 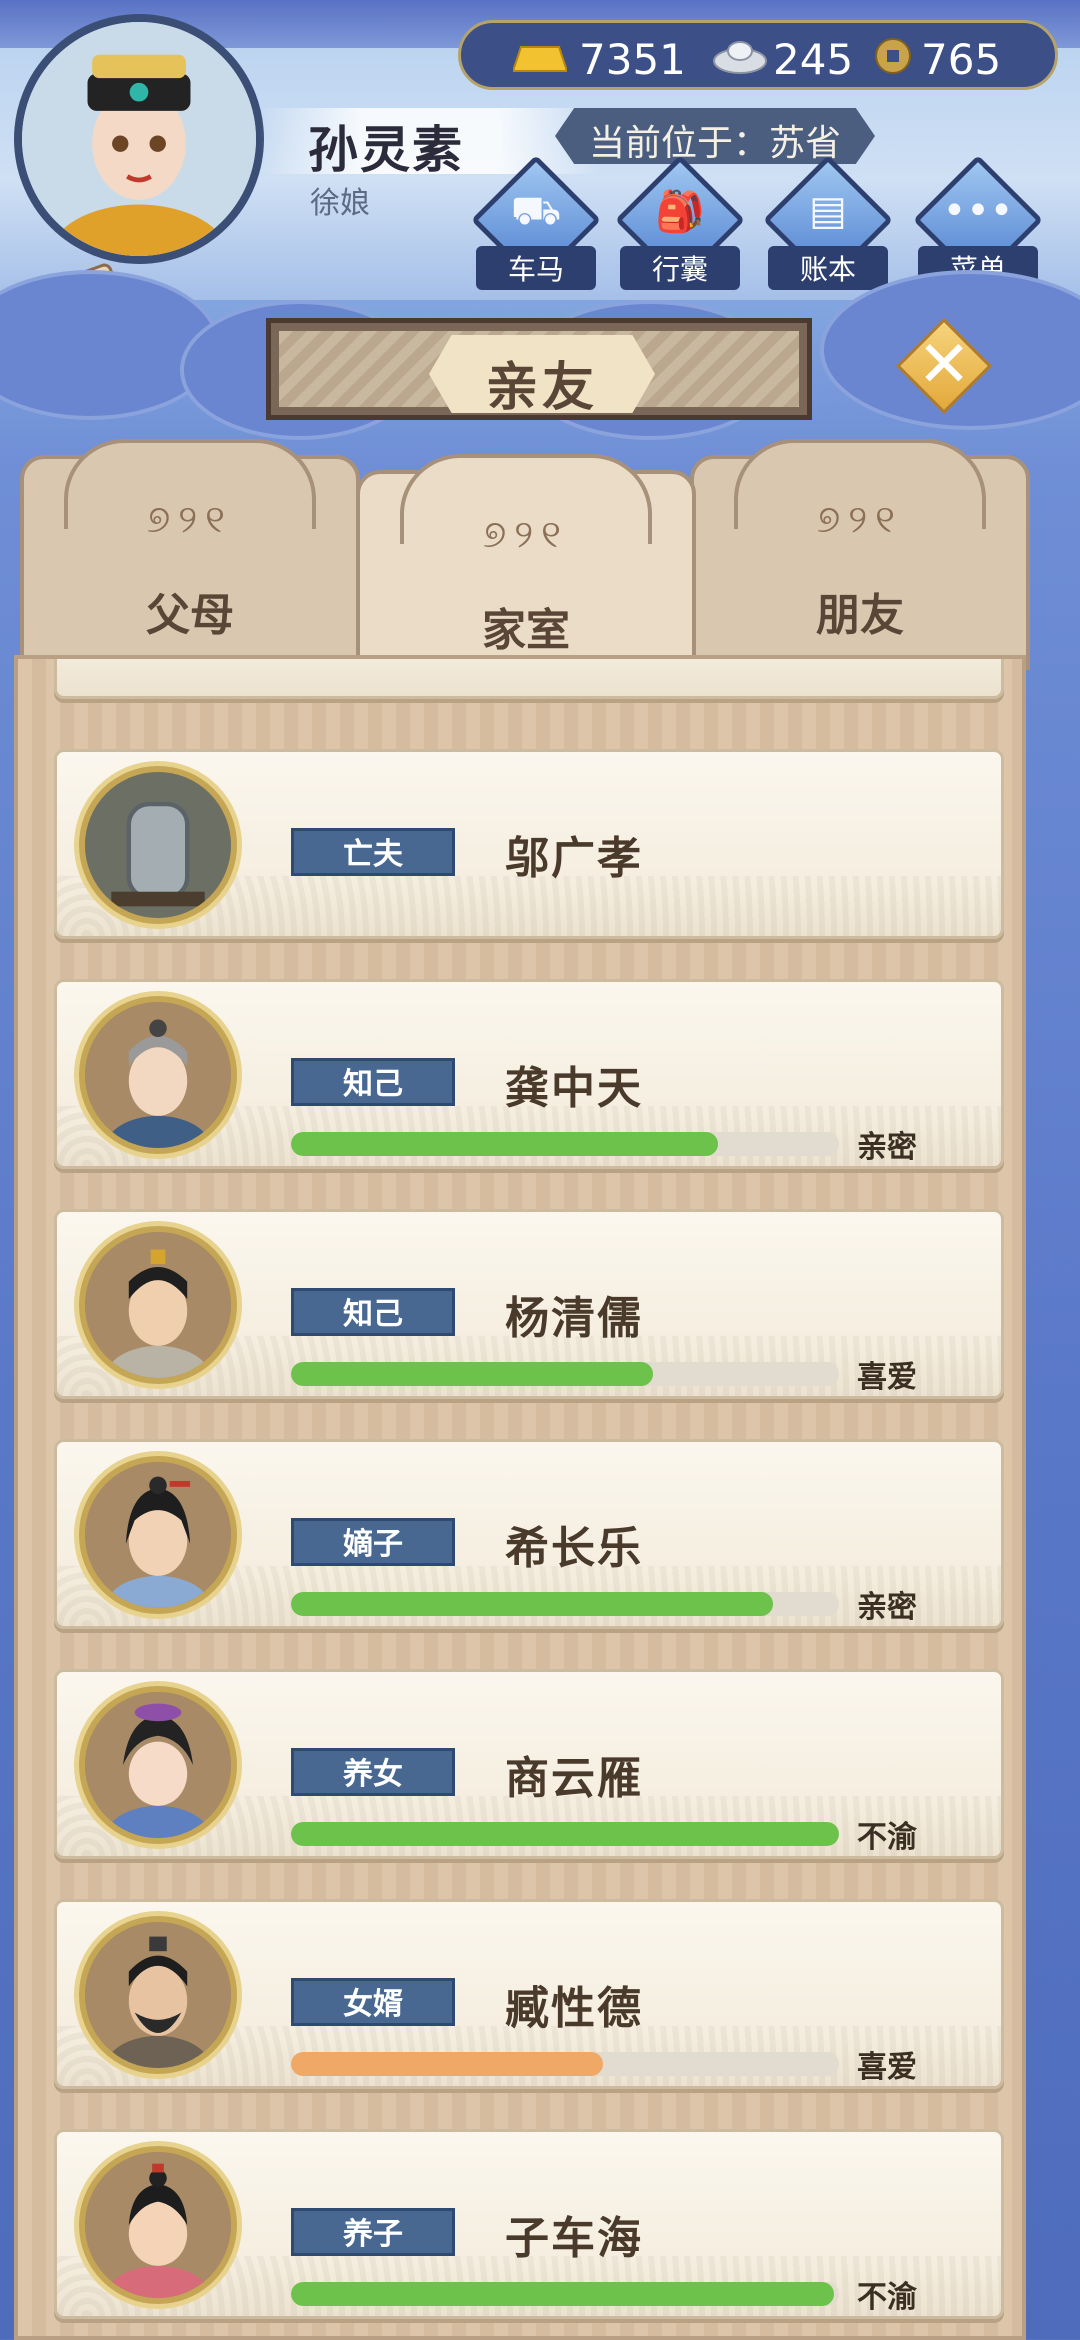 I want to click on member-card: 嫡子 希长乐 亲密, so click(x=529, y=1534).